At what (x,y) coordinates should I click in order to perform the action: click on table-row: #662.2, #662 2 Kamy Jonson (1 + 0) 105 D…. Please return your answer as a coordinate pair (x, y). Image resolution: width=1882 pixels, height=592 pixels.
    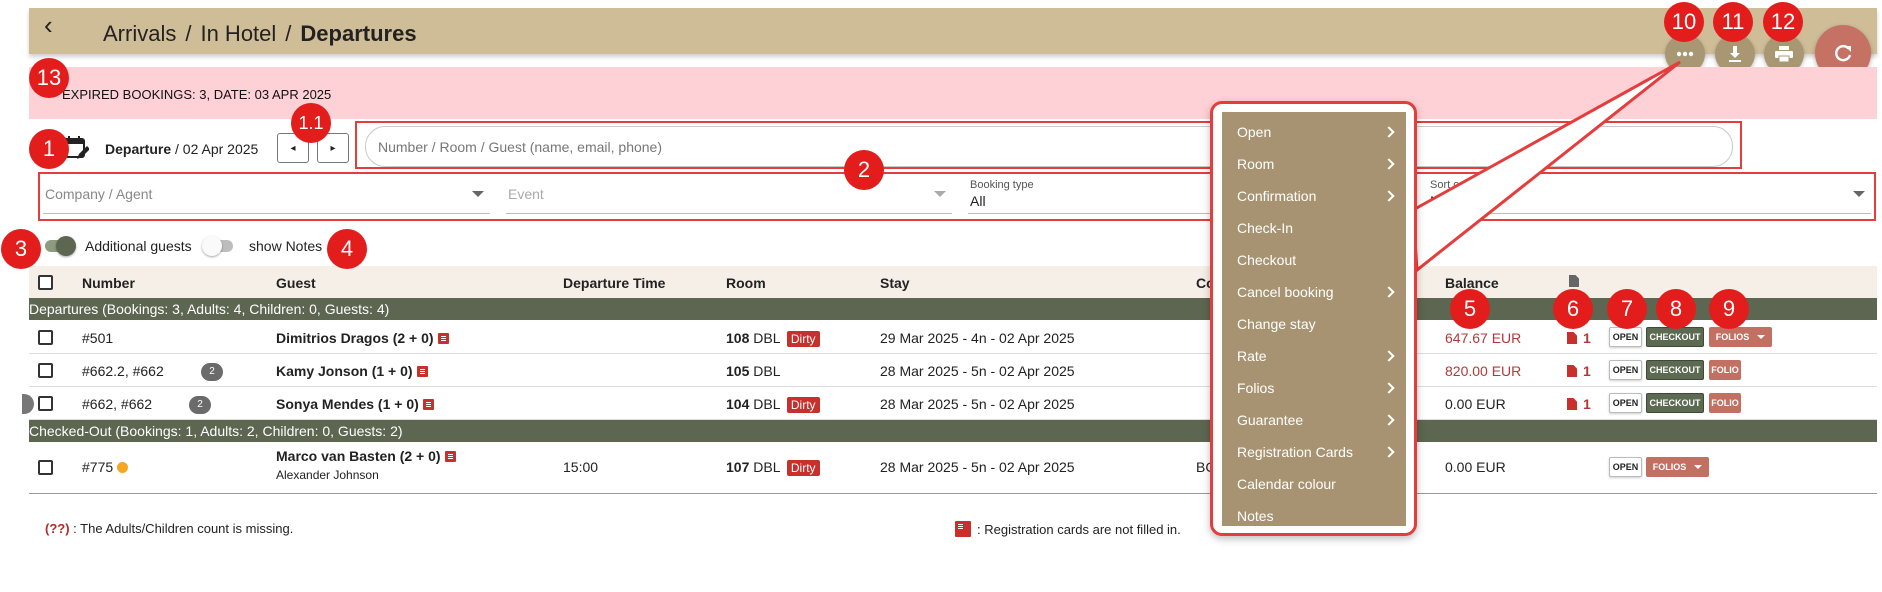
    Looking at the image, I should click on (953, 370).